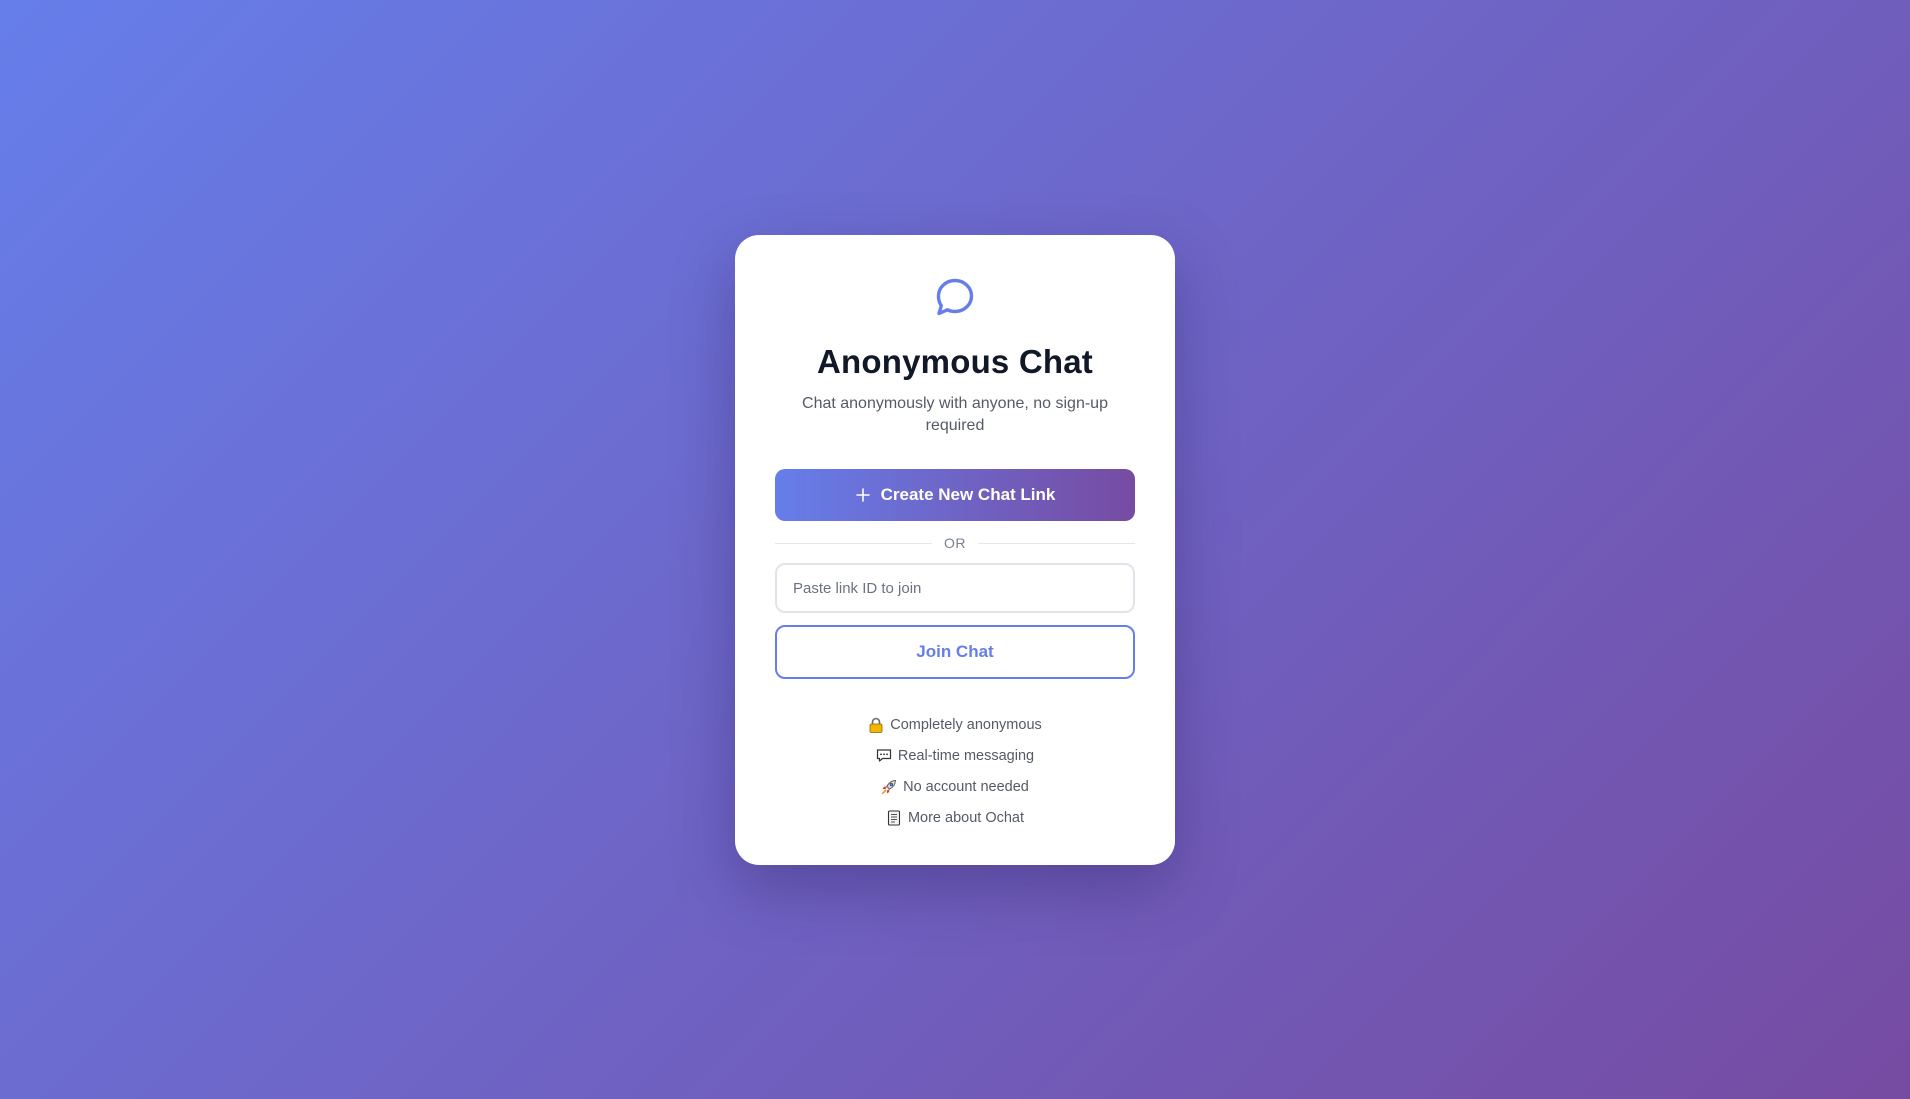 Image resolution: width=1910 pixels, height=1099 pixels. What do you see at coordinates (955, 297) in the screenshot?
I see `chat-bubble-icon` at bounding box center [955, 297].